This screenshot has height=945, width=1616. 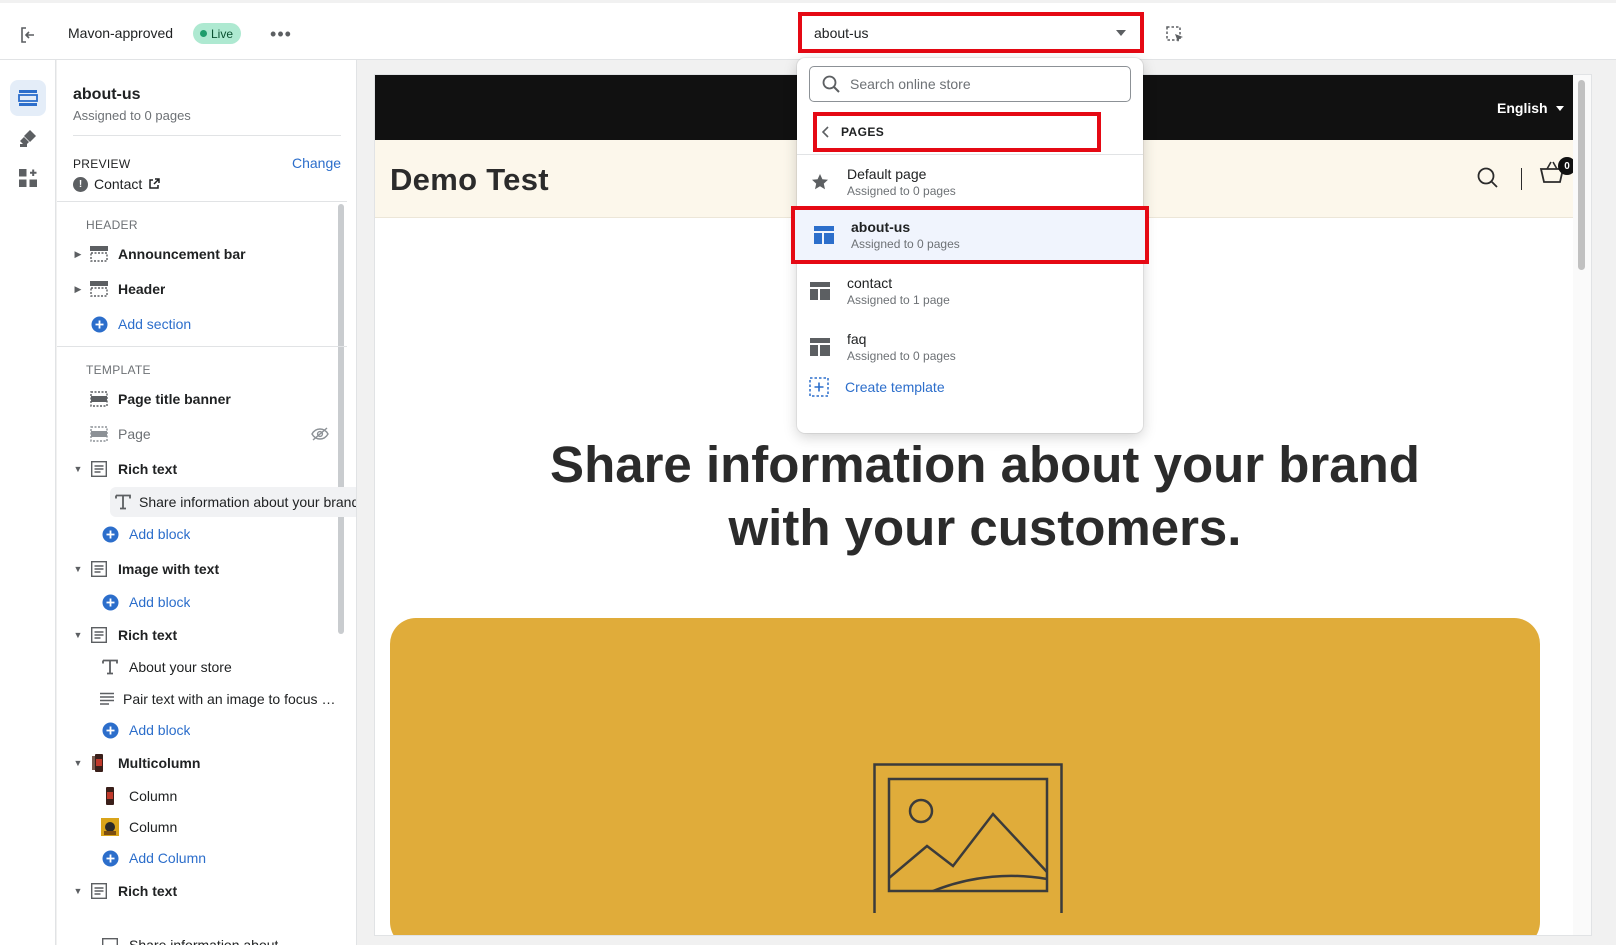 What do you see at coordinates (116, 184) in the screenshot?
I see `preview-page: ! Contact` at bounding box center [116, 184].